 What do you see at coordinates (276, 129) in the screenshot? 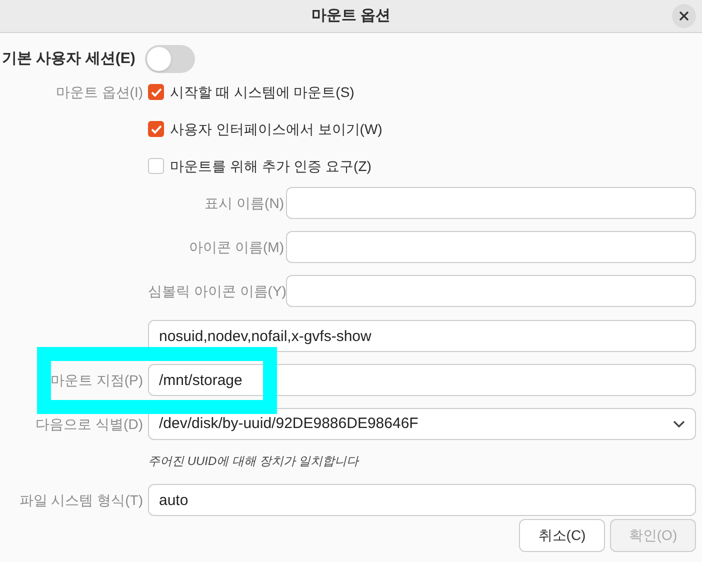
I see `checkbox-label: 사용자 인터페이스에서 보이기(W)` at bounding box center [276, 129].